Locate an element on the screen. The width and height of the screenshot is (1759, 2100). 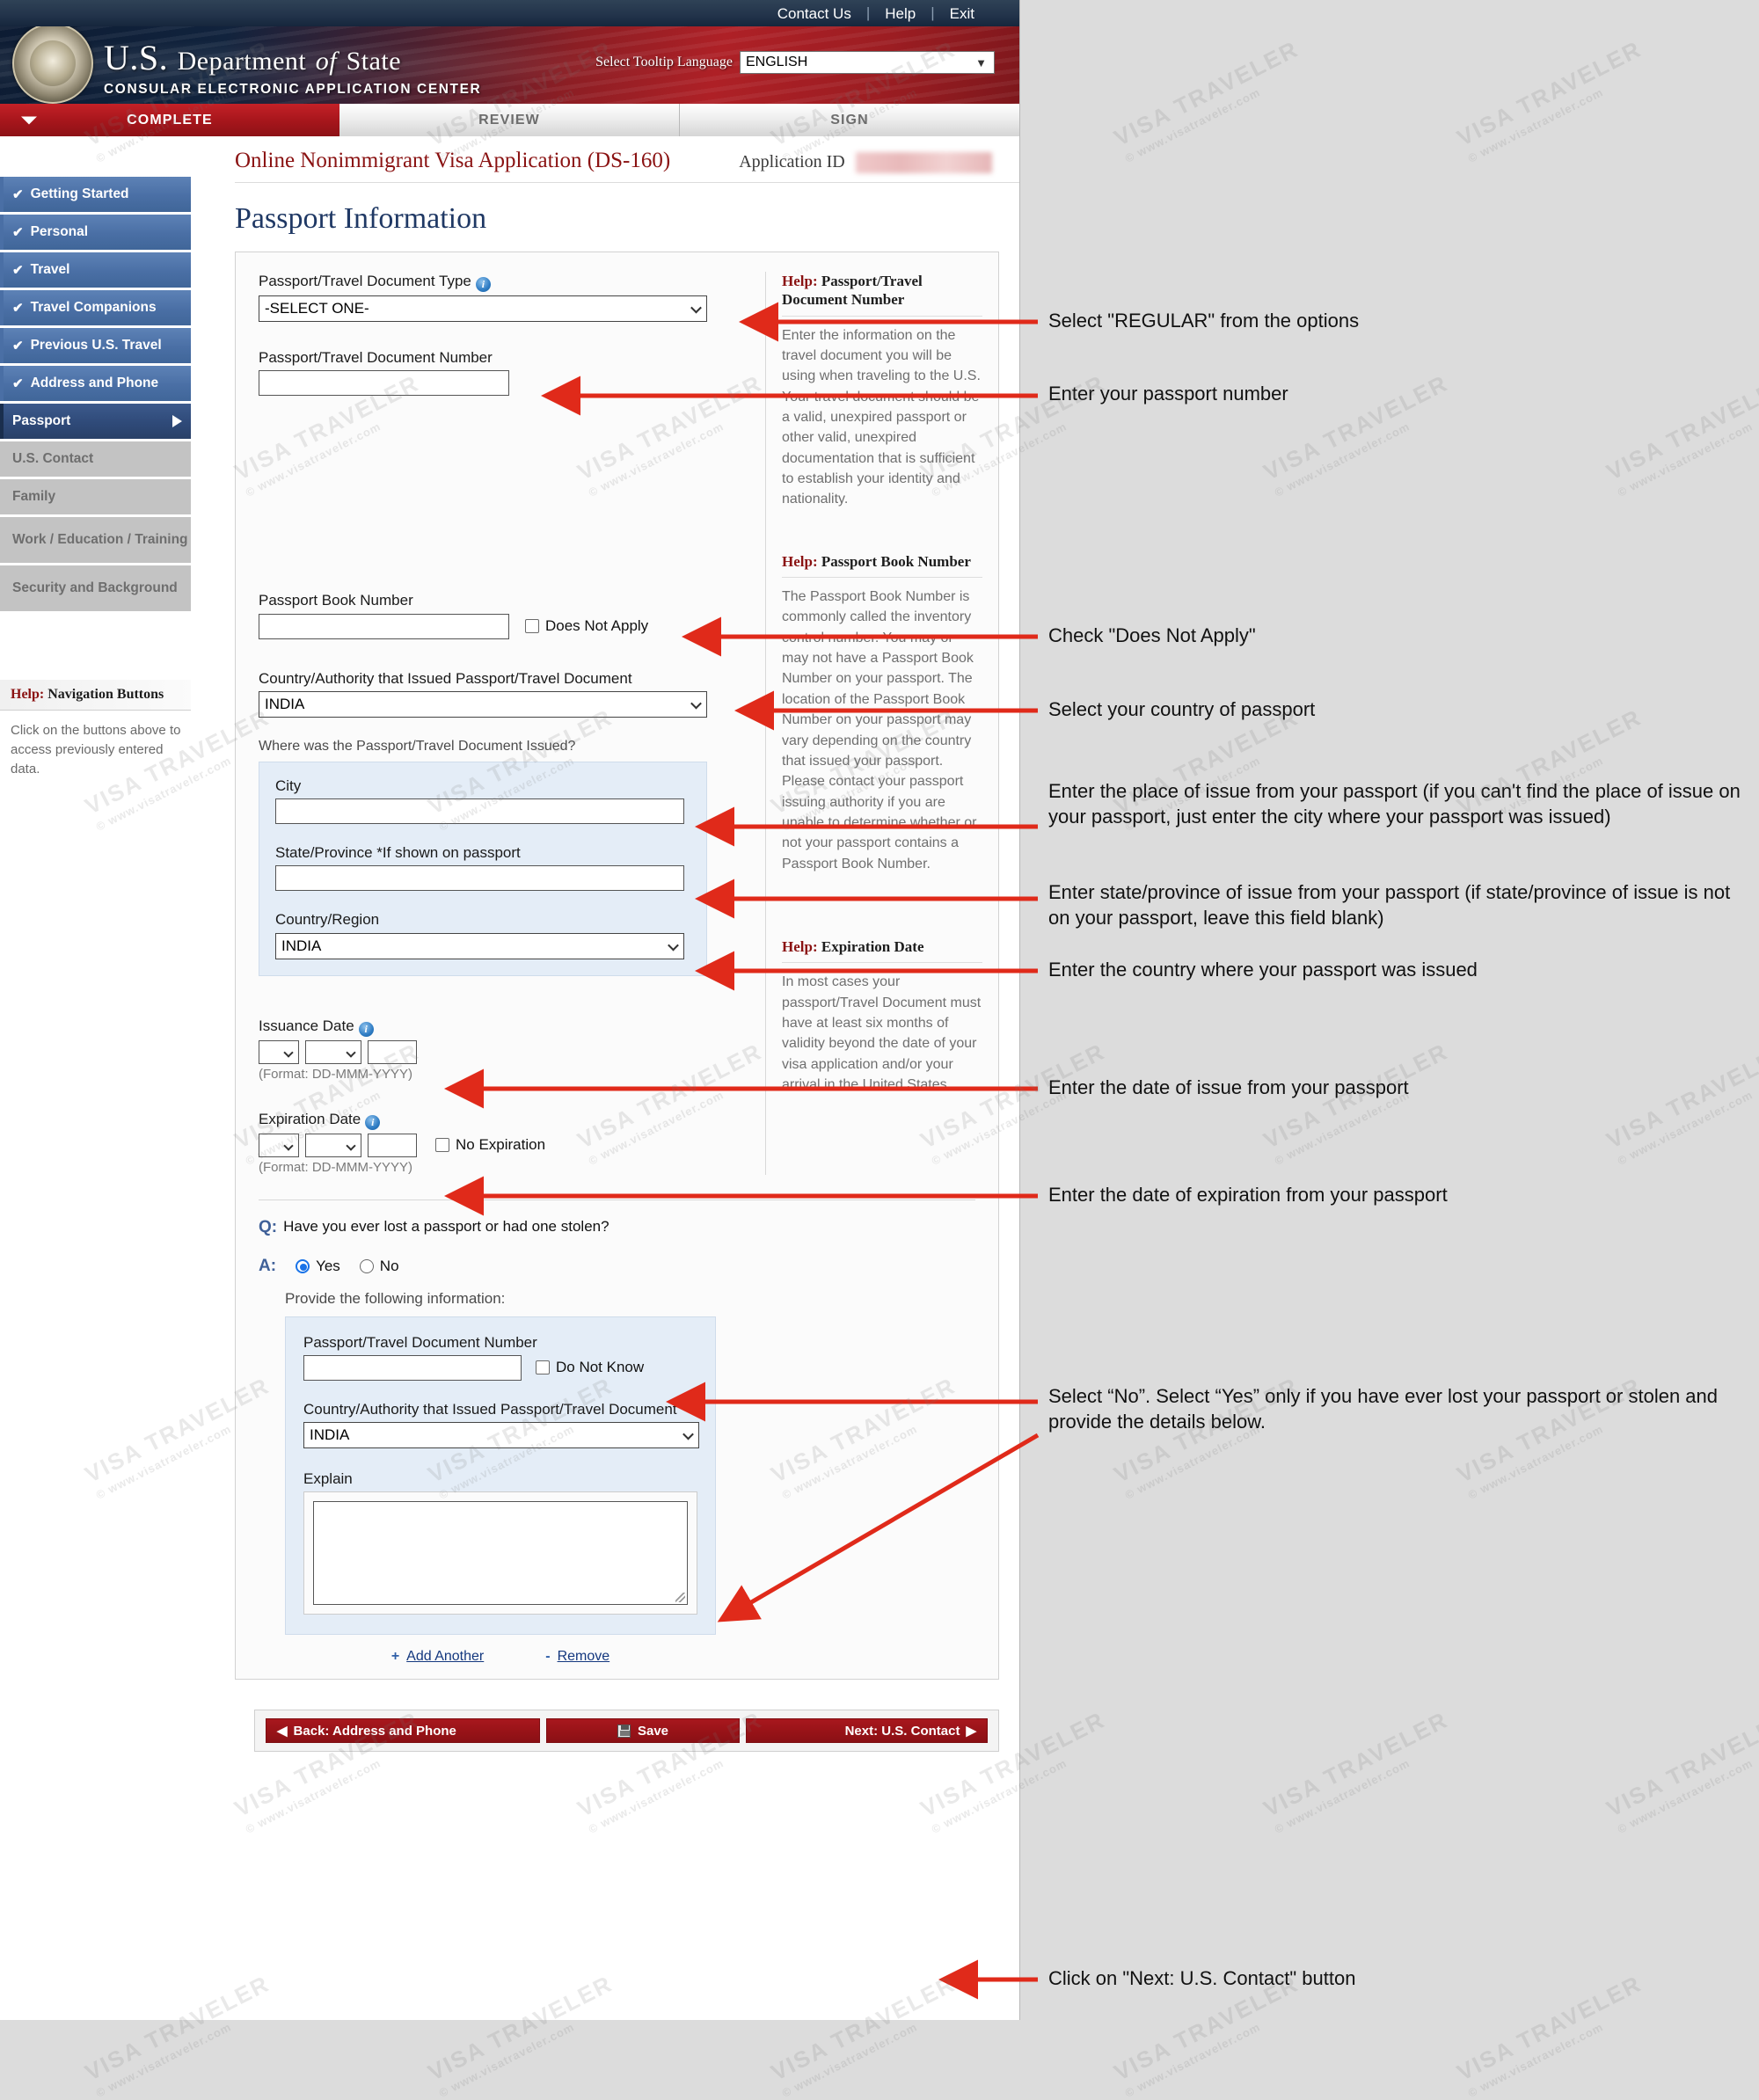
help-panel-title: Help: Expiration Date is located at coordinates (882, 951).